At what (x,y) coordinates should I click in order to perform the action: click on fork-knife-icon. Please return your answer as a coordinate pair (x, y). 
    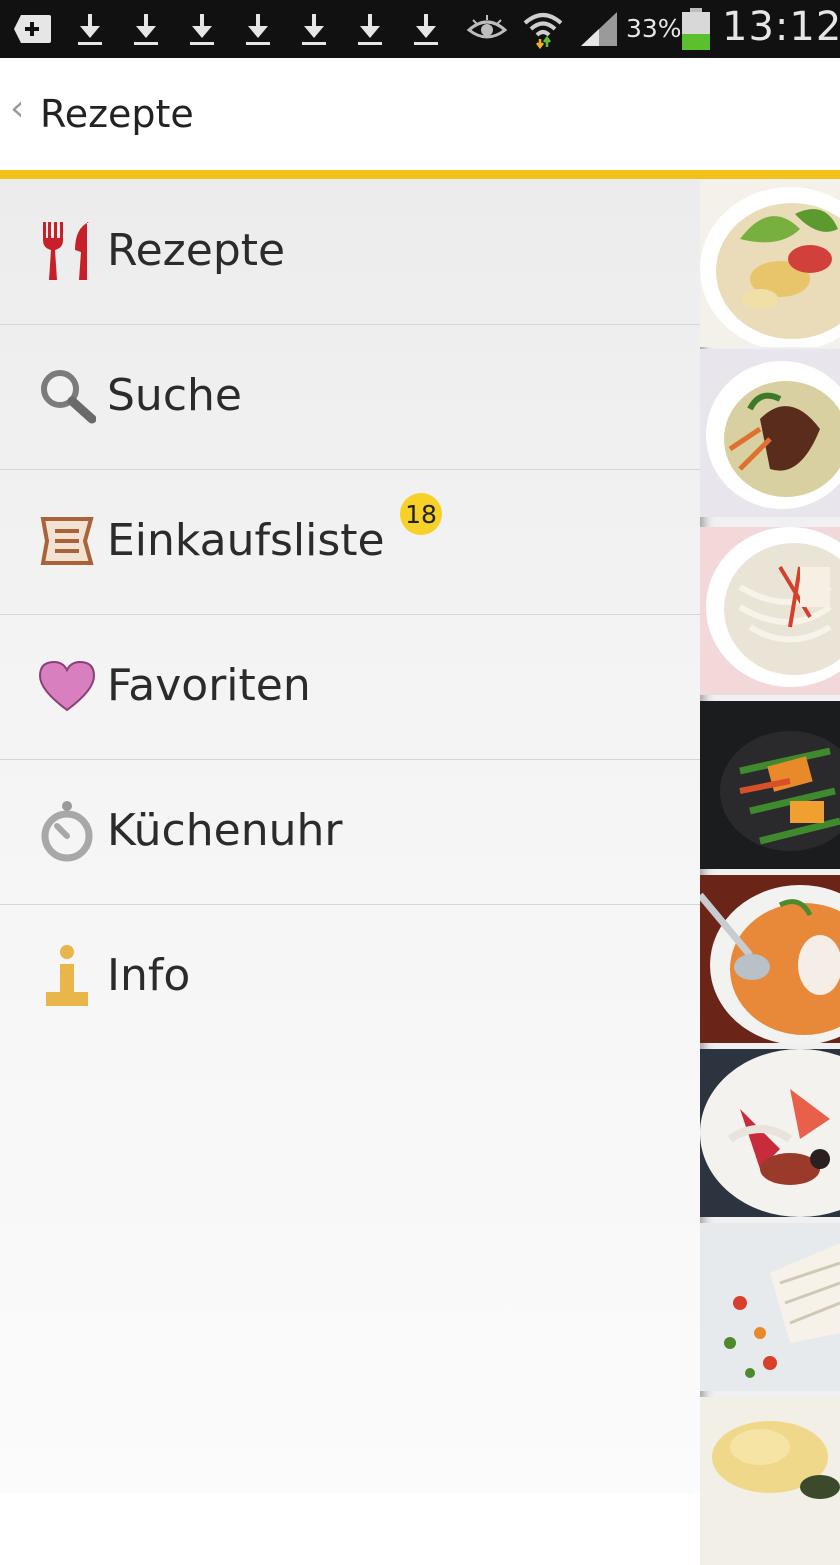
    Looking at the image, I should click on (67, 251).